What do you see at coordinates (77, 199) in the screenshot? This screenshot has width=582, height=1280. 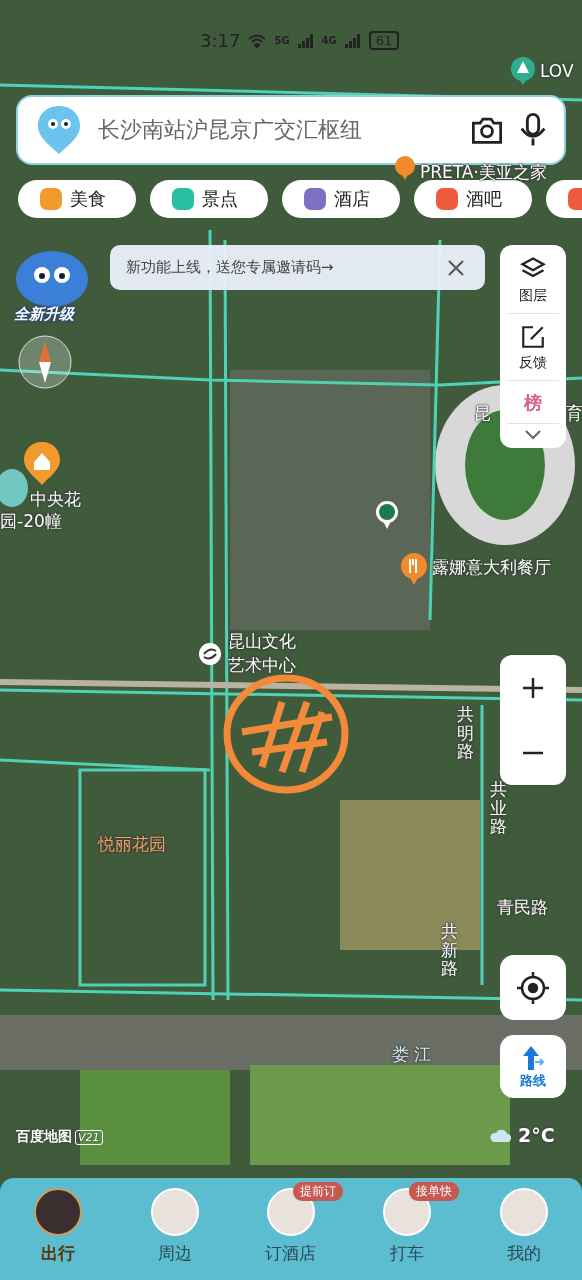 I see `category-chip: 美食` at bounding box center [77, 199].